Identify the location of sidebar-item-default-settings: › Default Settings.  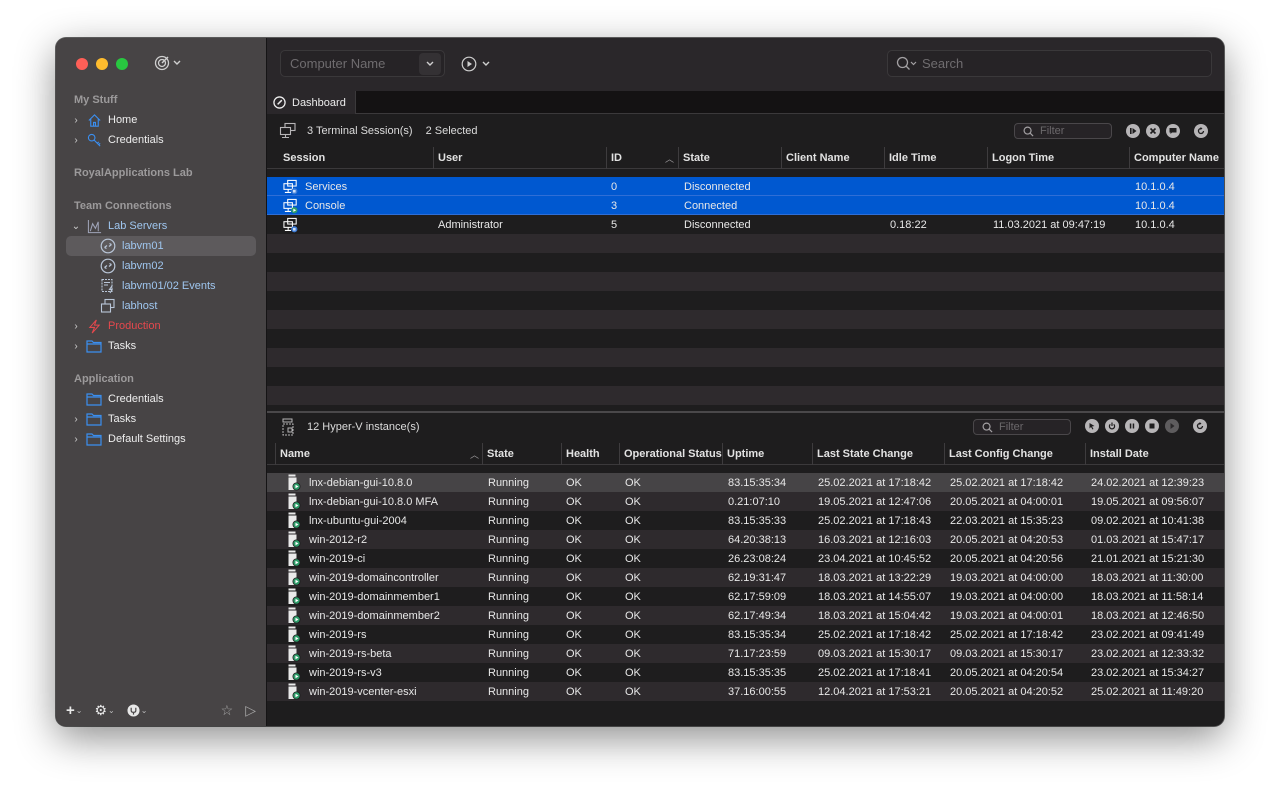
(161, 439).